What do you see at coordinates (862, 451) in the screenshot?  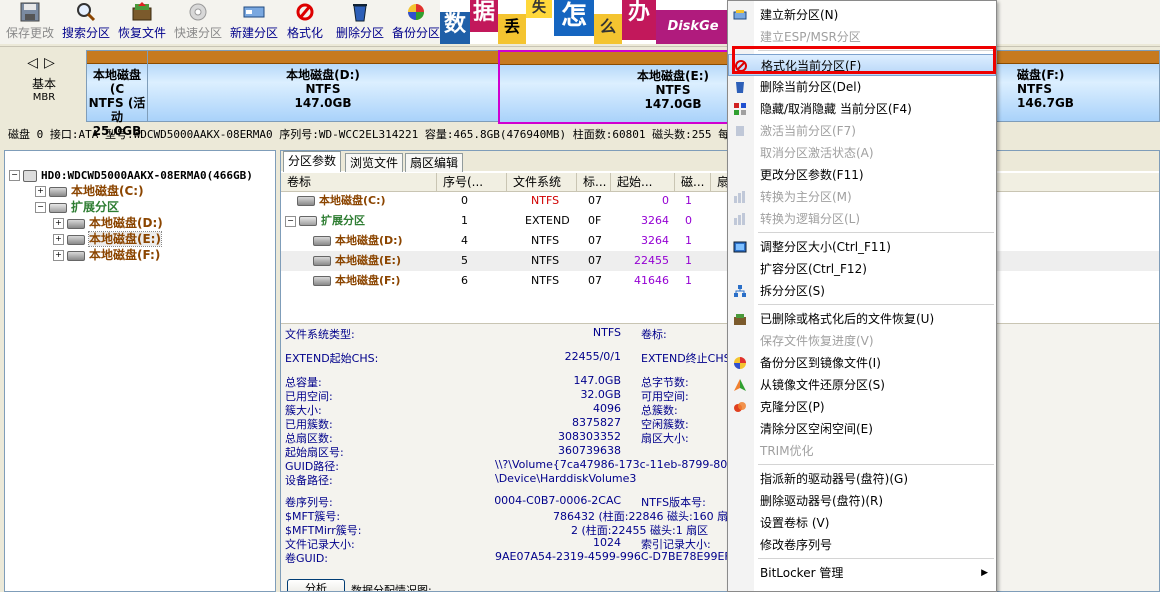 I see `menu-item-19: TRIM优化` at bounding box center [862, 451].